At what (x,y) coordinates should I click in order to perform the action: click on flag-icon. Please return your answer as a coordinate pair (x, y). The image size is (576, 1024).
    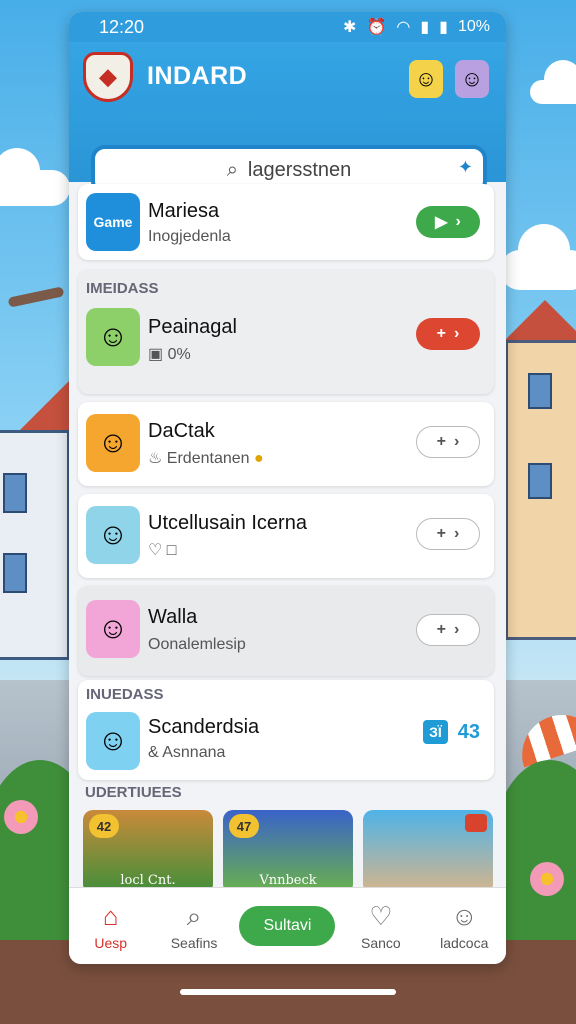
    Looking at the image, I should click on (476, 823).